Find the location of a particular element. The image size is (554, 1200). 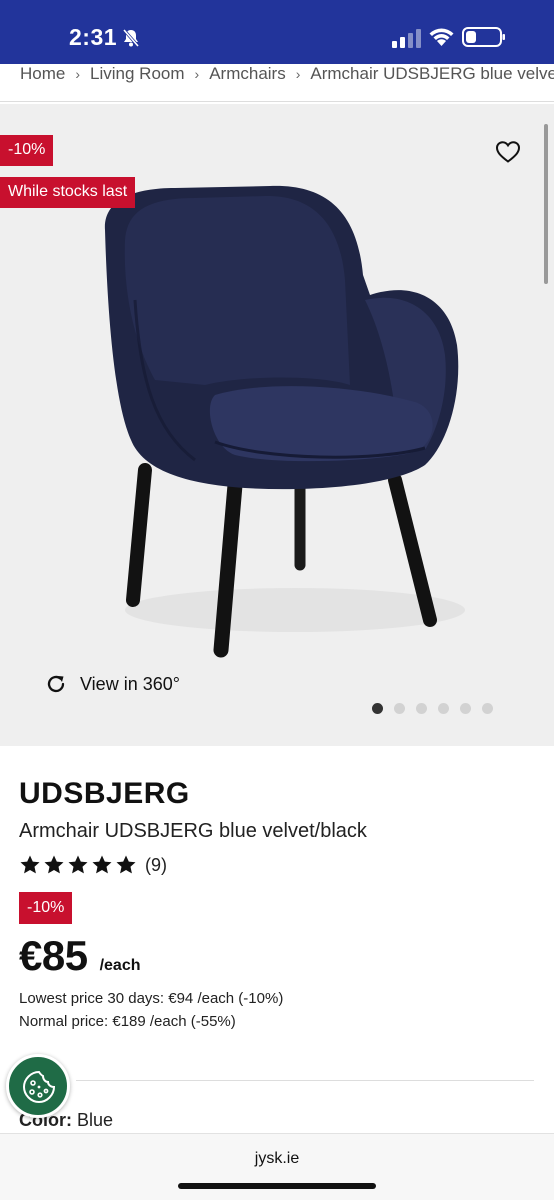

cookie-settings-button is located at coordinates (38, 1086).